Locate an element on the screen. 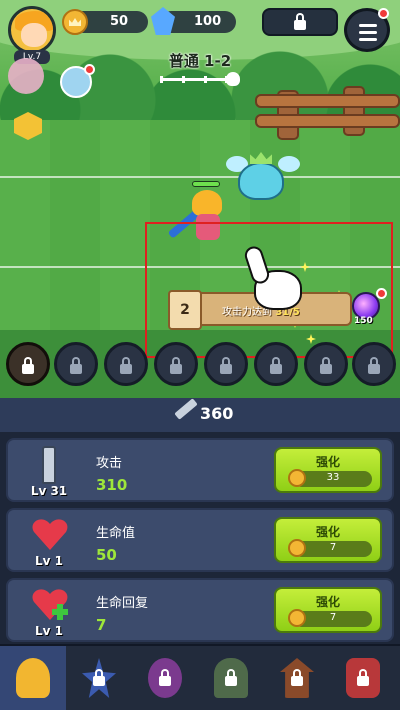 This screenshot has width=400, height=710. crown-icon is located at coordinates (261, 158).